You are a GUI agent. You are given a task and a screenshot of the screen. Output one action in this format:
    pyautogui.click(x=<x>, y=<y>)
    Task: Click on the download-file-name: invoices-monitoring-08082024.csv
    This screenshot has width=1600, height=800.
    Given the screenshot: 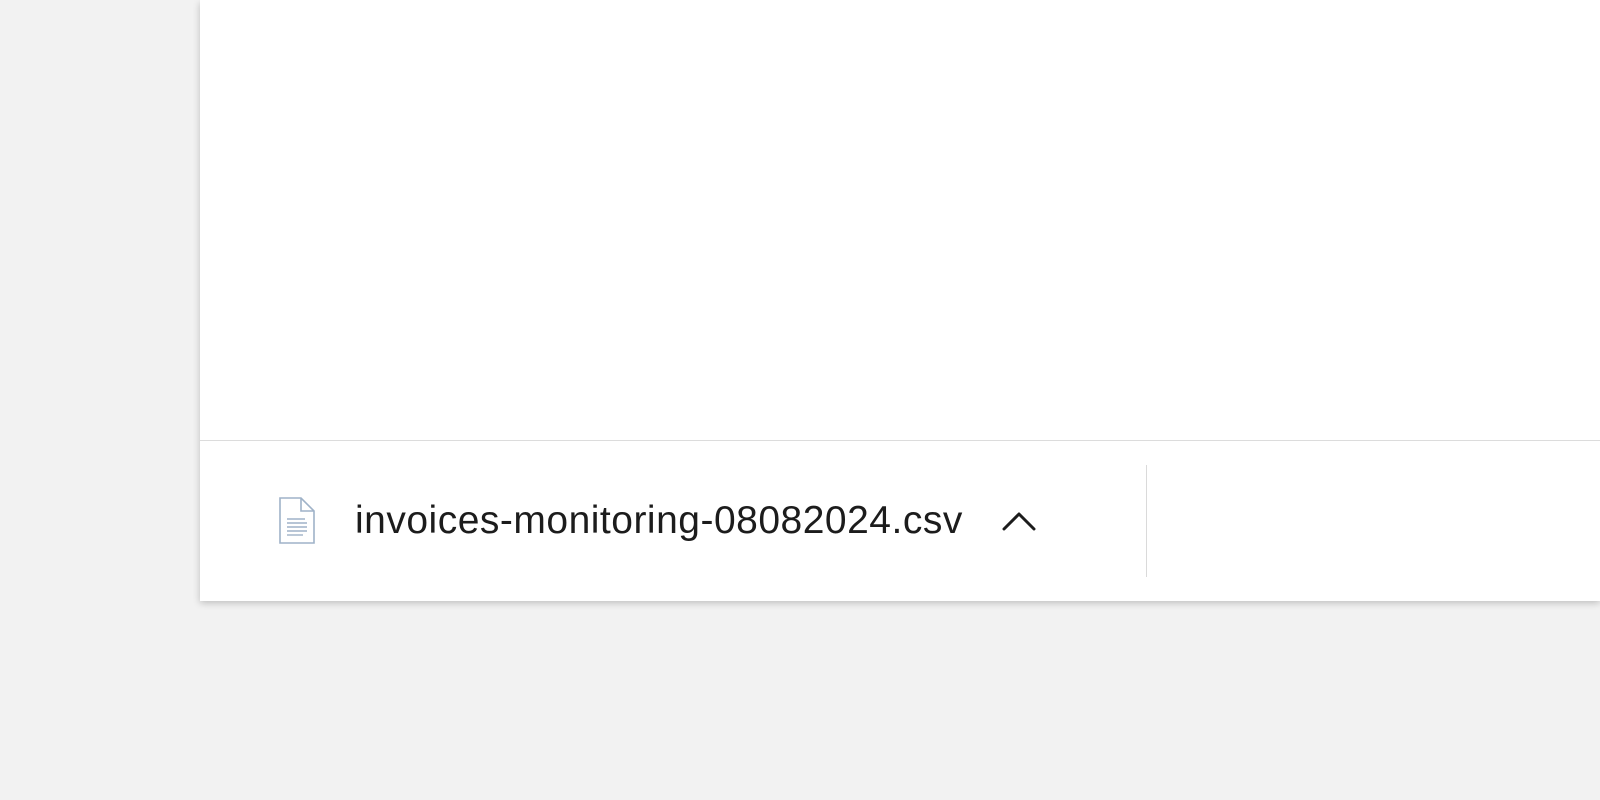 What is the action you would take?
    pyautogui.click(x=659, y=520)
    